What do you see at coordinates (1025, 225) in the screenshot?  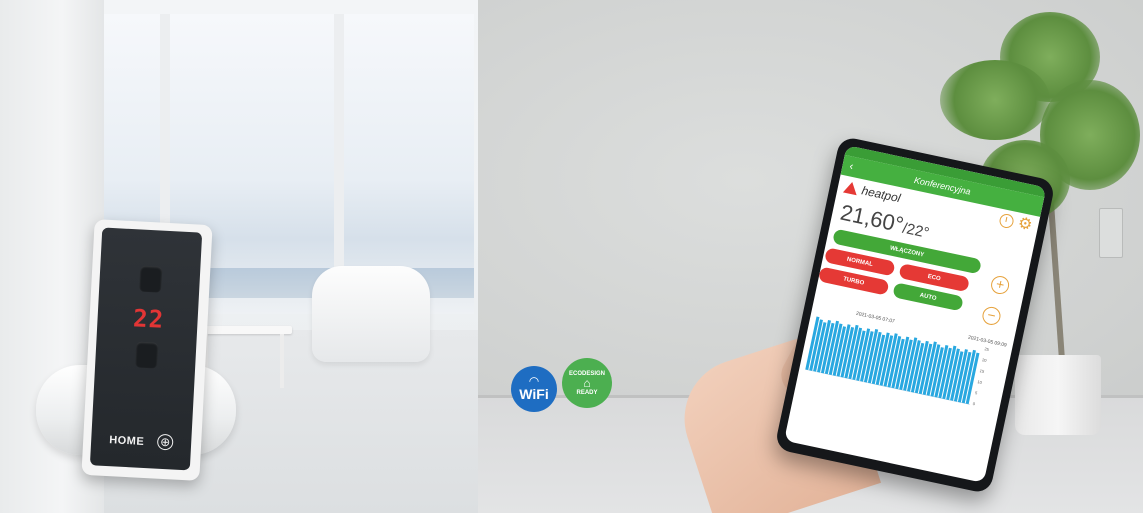 I see `gear-icon: ⚙` at bounding box center [1025, 225].